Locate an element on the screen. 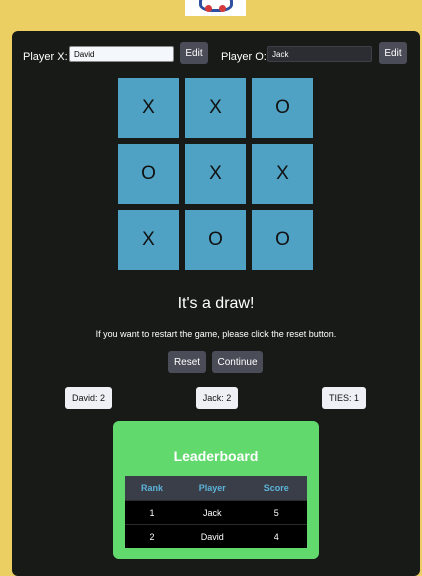 The height and width of the screenshot is (576, 422). score-cell: 5 is located at coordinates (276, 512).